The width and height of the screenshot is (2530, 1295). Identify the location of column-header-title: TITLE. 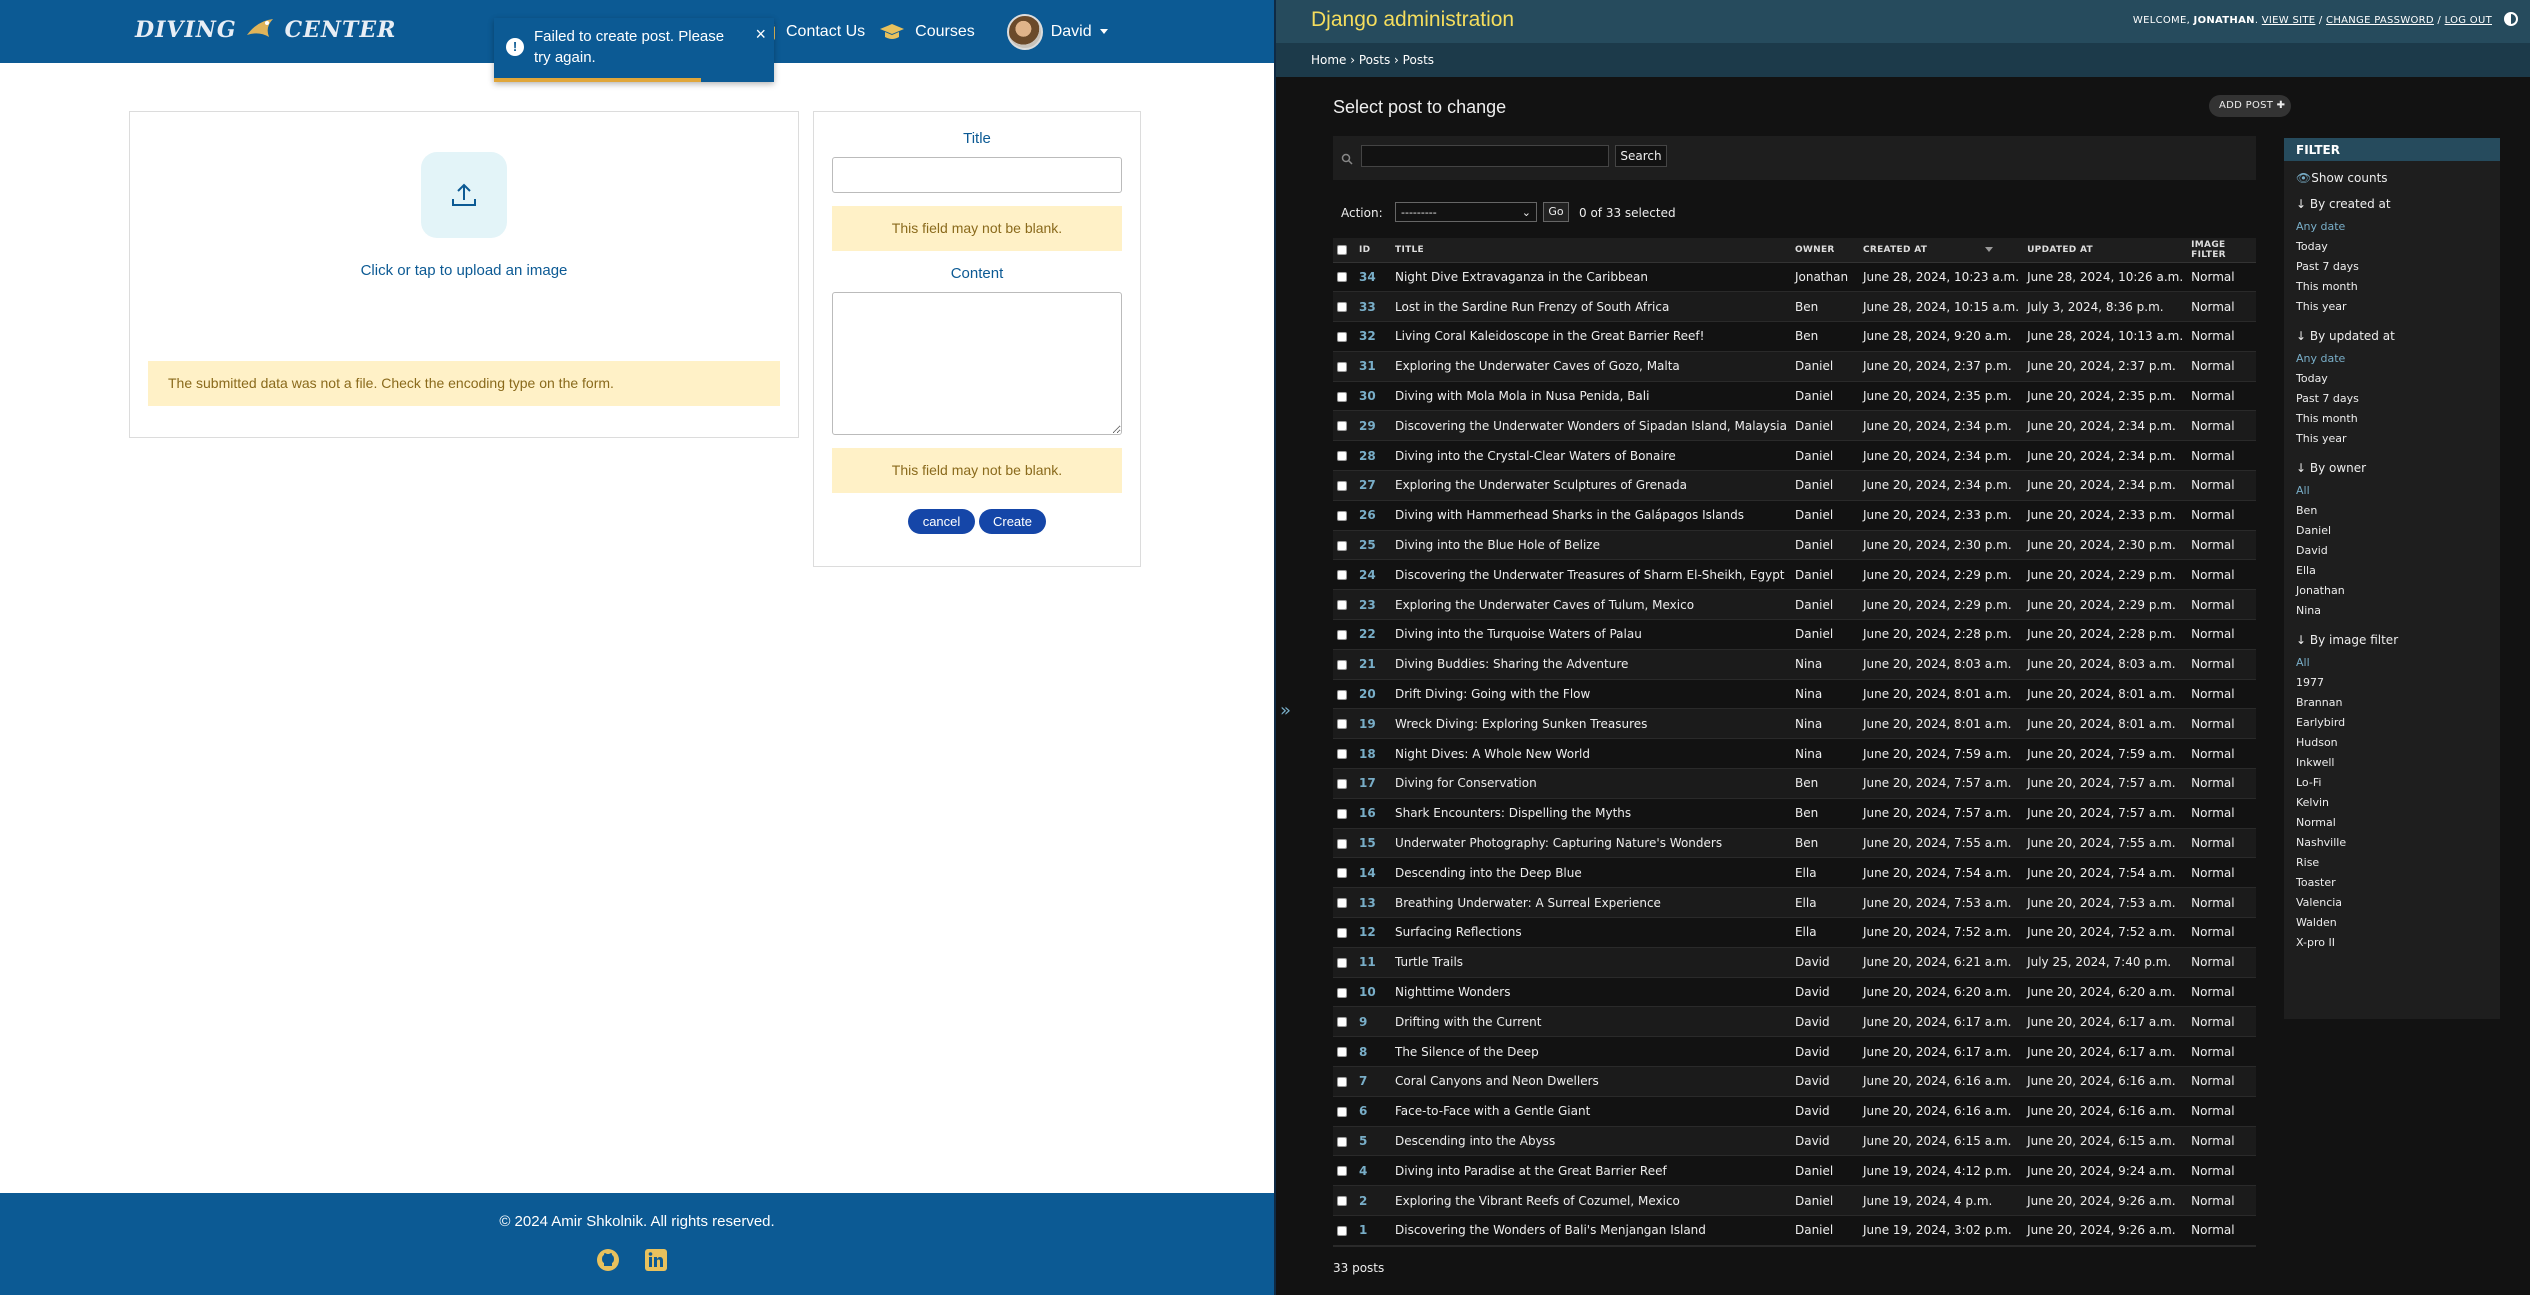
(1591, 250).